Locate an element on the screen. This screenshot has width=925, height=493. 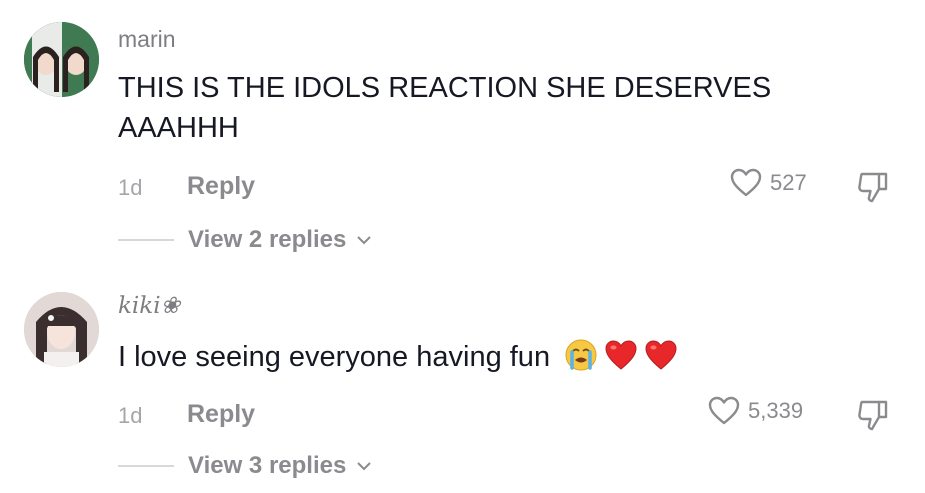
like-button: 527 is located at coordinates (768, 183).